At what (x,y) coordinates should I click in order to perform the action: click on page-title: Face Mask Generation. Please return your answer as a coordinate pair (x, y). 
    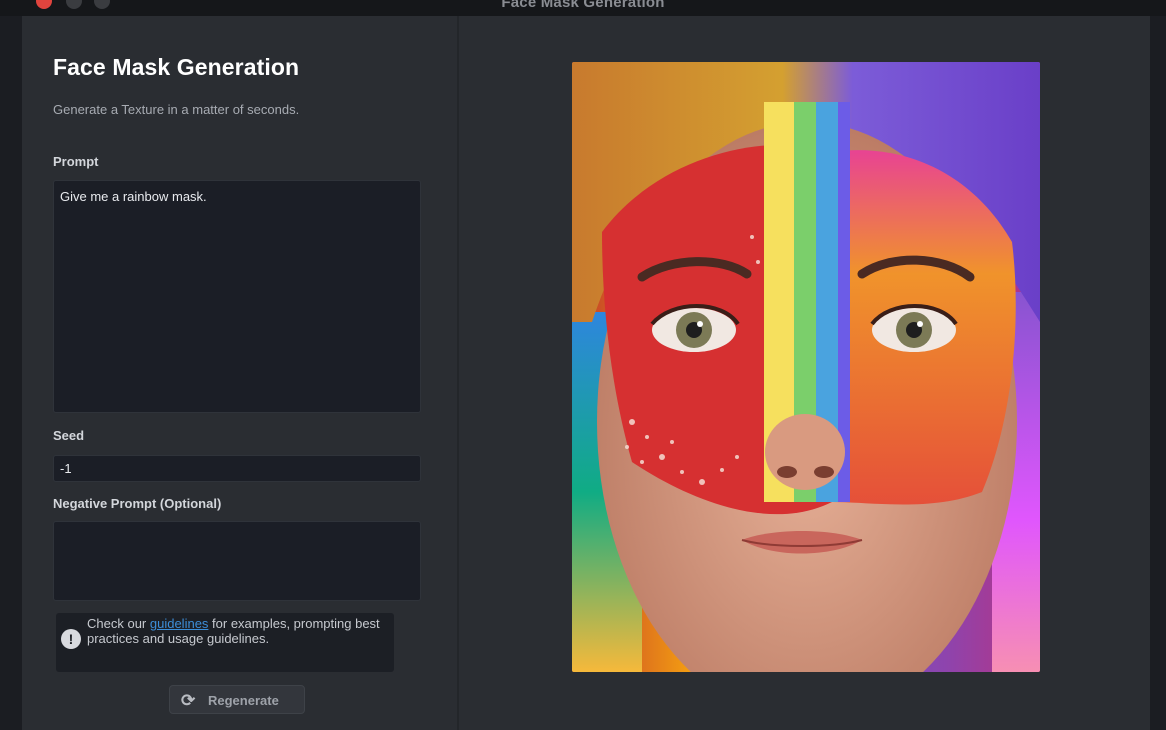
    Looking at the image, I should click on (176, 67).